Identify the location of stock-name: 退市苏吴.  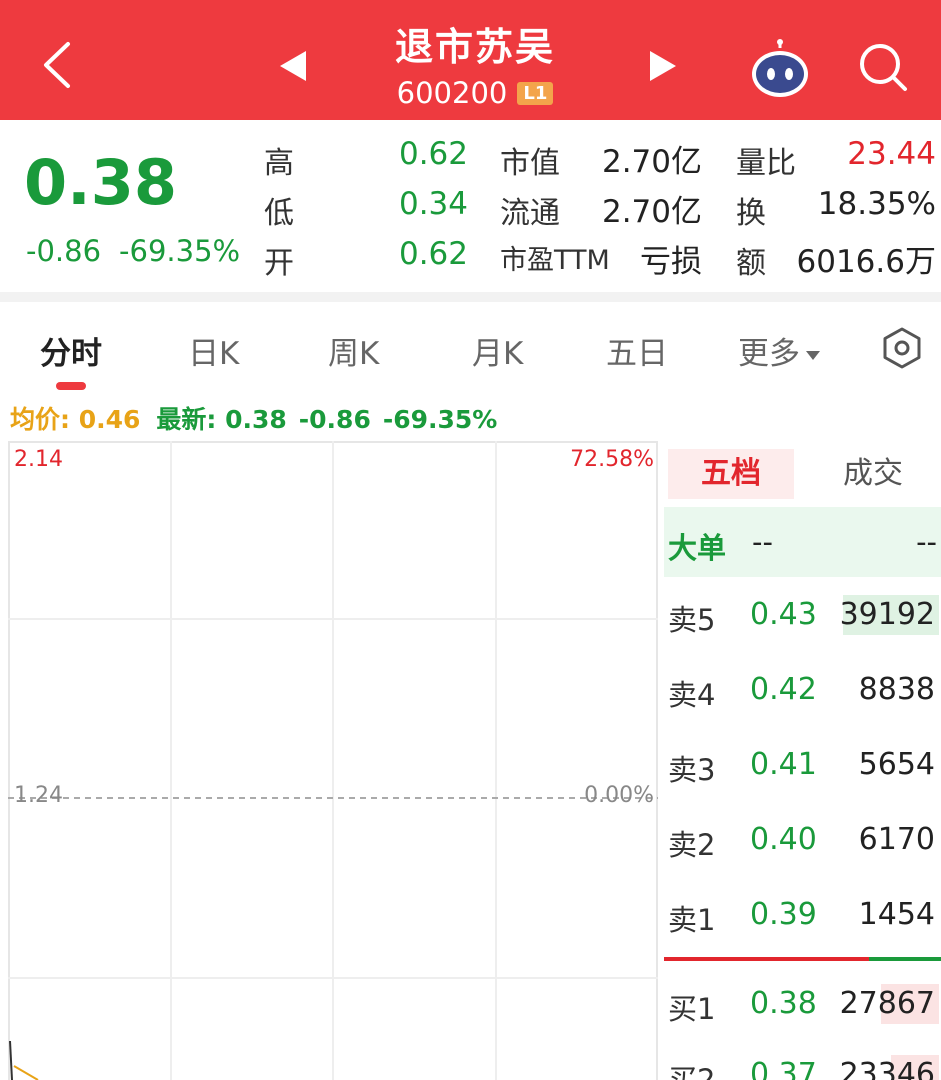
(474, 47).